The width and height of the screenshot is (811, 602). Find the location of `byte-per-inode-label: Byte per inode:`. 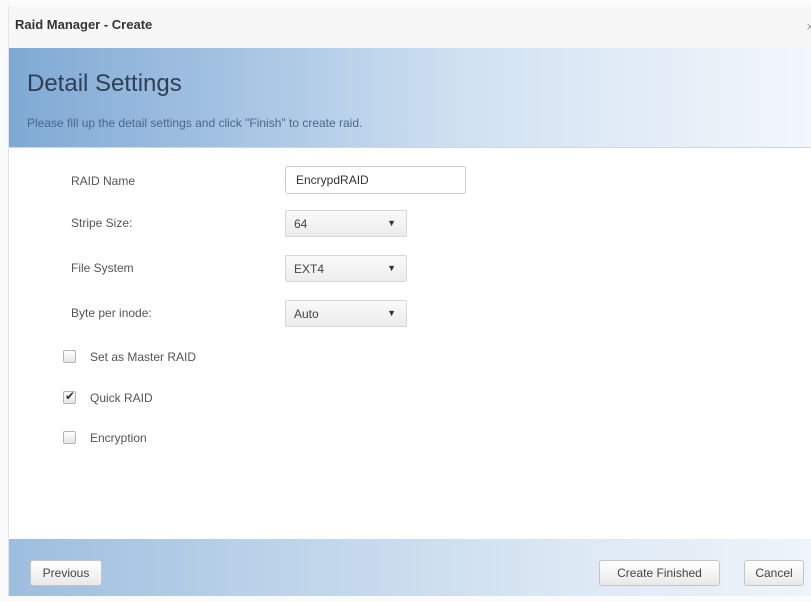

byte-per-inode-label: Byte per inode: is located at coordinates (111, 313).